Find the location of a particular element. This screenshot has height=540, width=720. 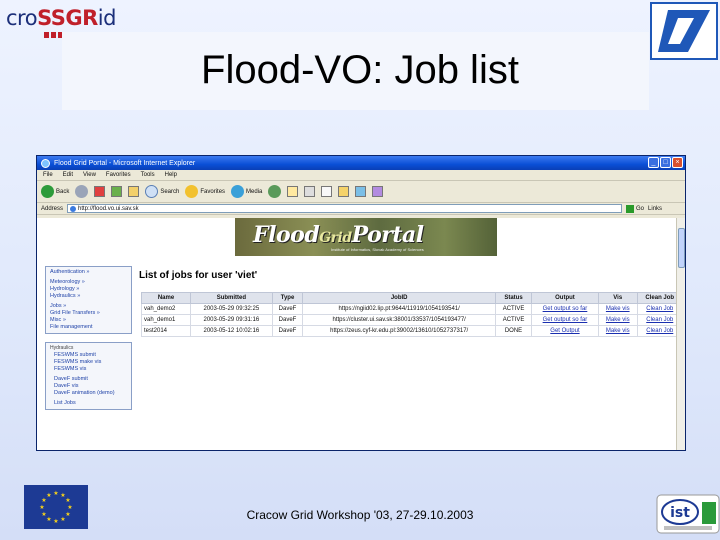

banner-title: FloodGridPortal is located at coordinates (338, 235).